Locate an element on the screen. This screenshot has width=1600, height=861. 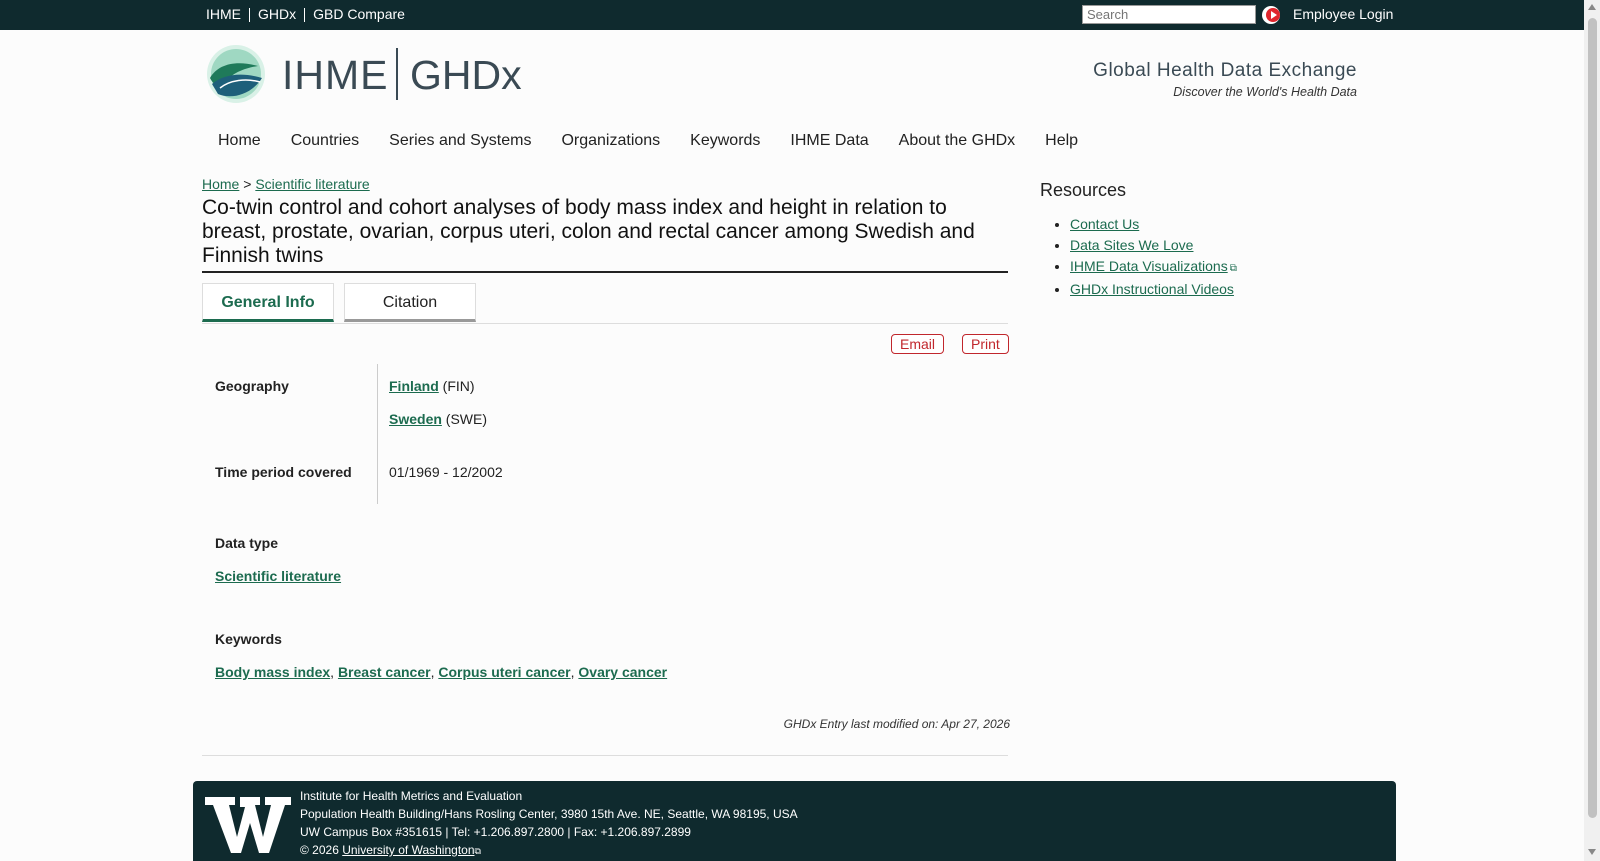
top-link-ghdx: GHDx is located at coordinates (277, 14).